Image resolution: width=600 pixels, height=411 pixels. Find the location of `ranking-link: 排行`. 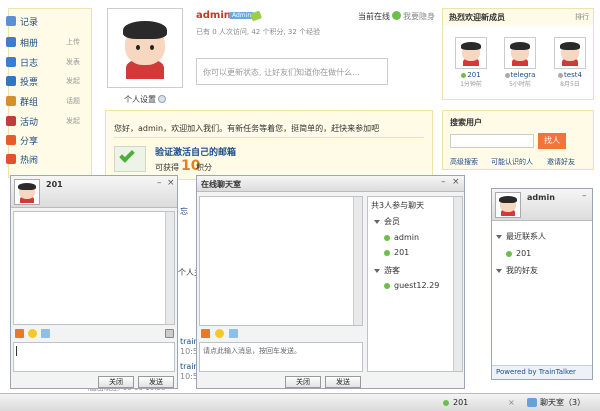

ranking-link: 排行 is located at coordinates (582, 17).